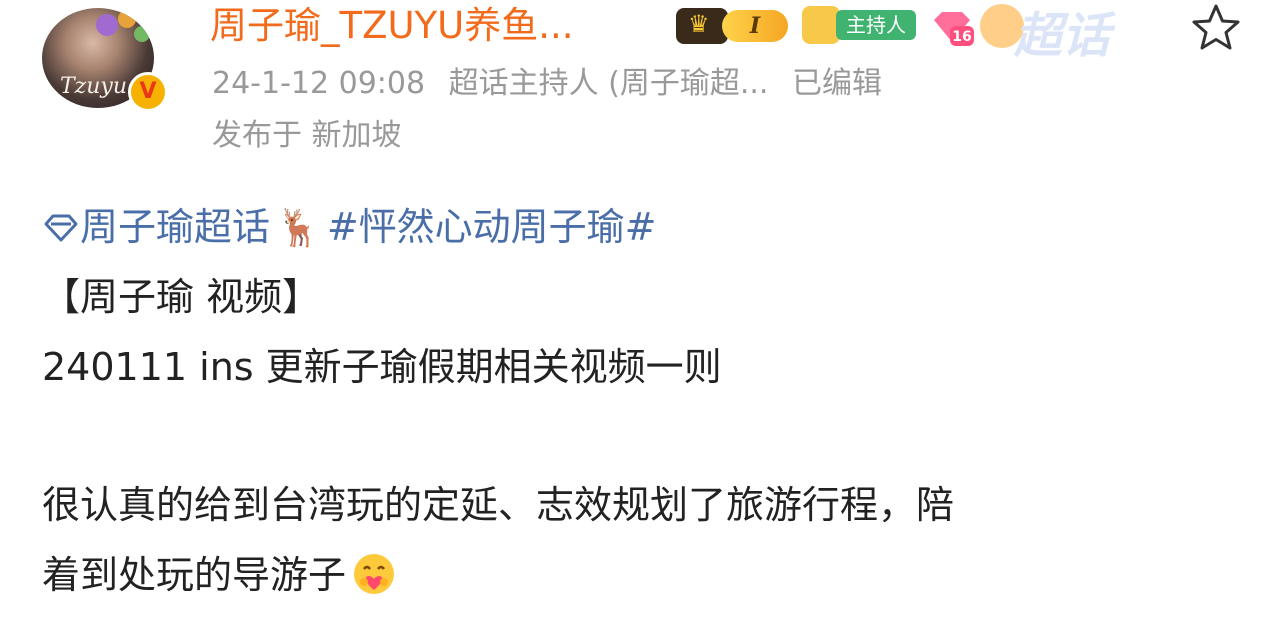  I want to click on post-date-line: 240111 ins 更新子瑜假期相关视频一则, so click(382, 367).